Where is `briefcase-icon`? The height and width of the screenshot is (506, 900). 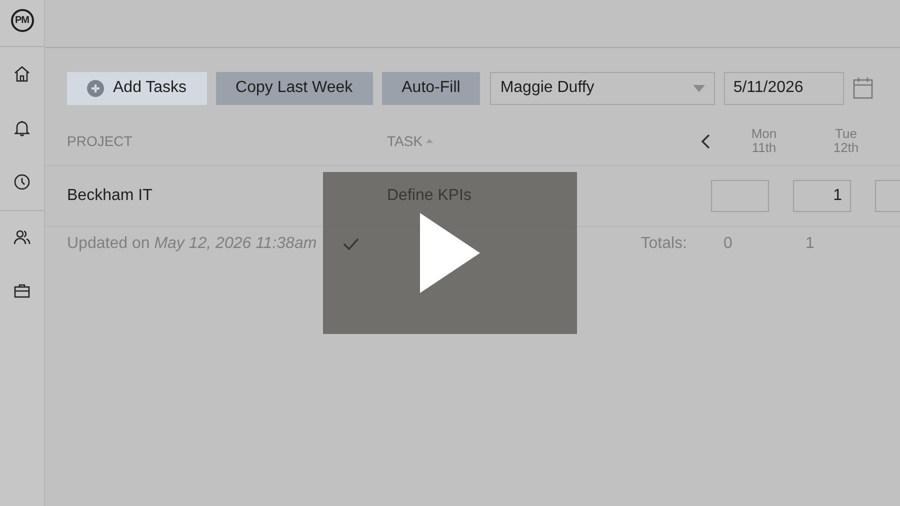 briefcase-icon is located at coordinates (22, 291).